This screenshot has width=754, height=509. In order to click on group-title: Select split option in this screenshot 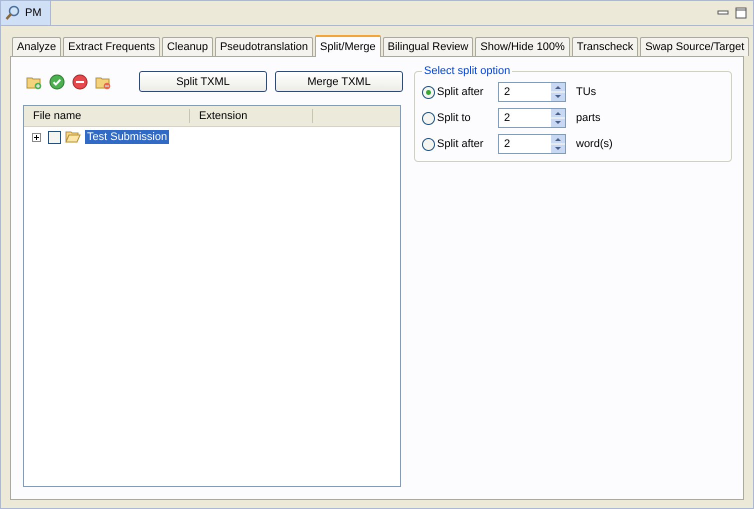, I will do `click(467, 71)`.